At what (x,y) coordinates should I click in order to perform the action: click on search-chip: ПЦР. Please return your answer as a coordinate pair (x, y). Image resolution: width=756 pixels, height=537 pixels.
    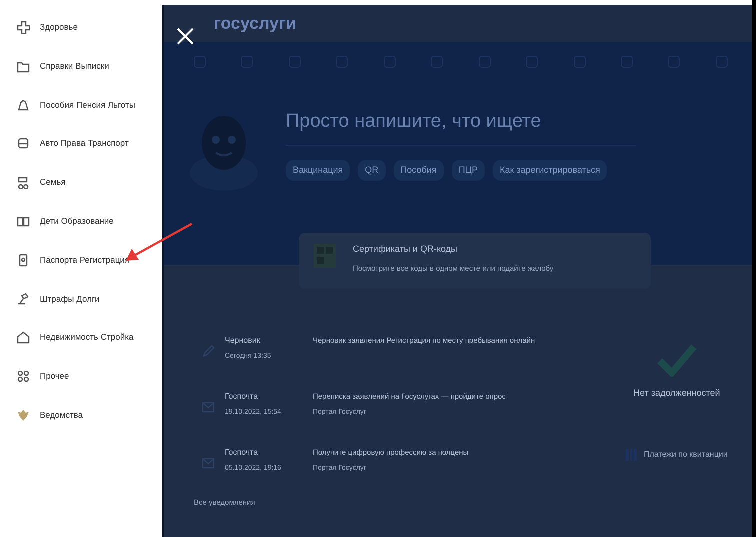
    Looking at the image, I should click on (468, 170).